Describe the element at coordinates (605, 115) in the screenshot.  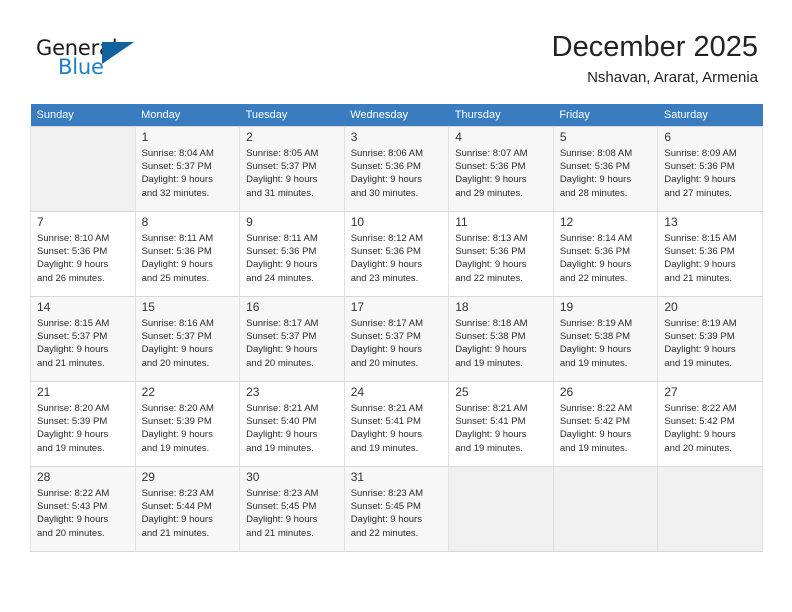
I see `weekday-header-friday: Friday` at that location.